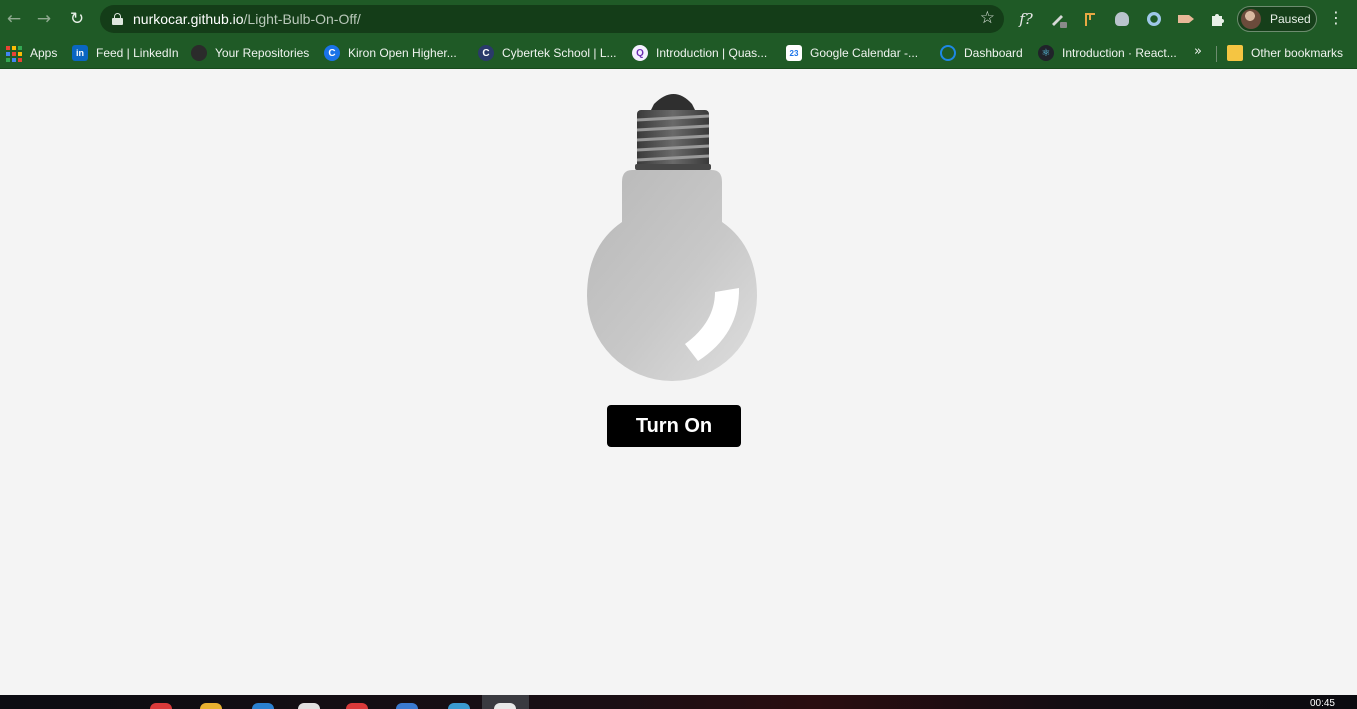 The image size is (1357, 709). What do you see at coordinates (302, 19) in the screenshot?
I see `url-path: /Light-Bulb-On-Off/` at bounding box center [302, 19].